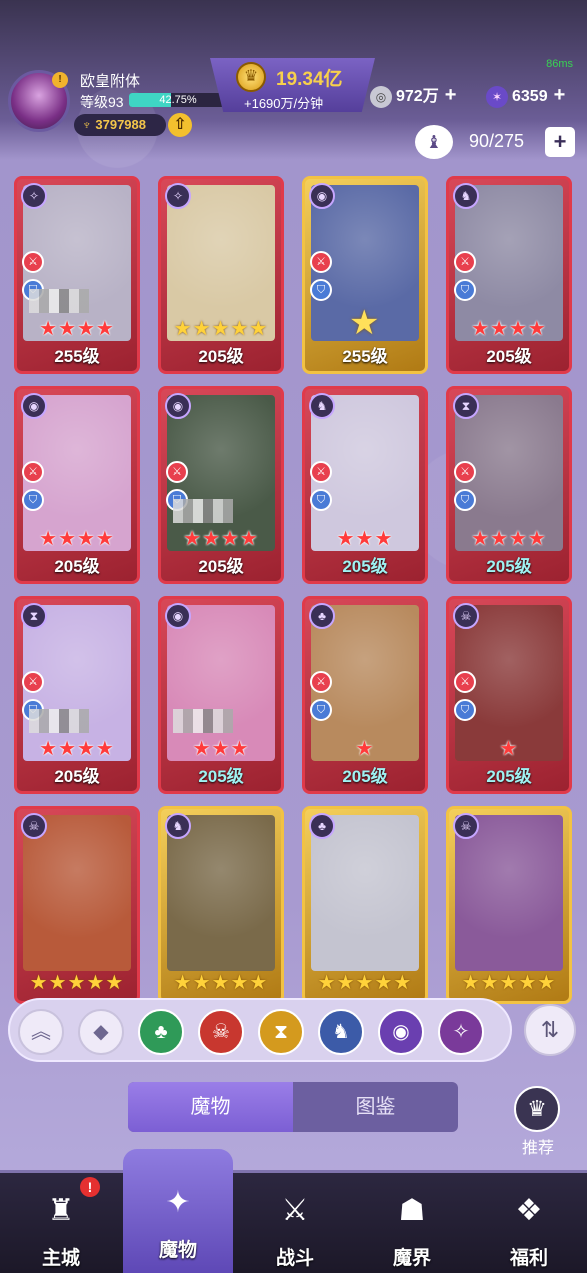 This screenshot has height=1273, width=587. Describe the element at coordinates (411, 1258) in the screenshot. I see `nav-label: 魔界` at that location.